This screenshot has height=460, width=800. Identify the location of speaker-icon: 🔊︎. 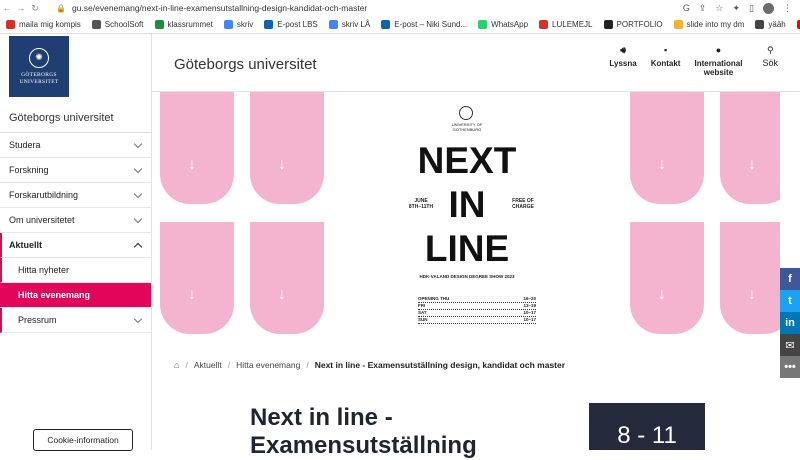
(623, 50).